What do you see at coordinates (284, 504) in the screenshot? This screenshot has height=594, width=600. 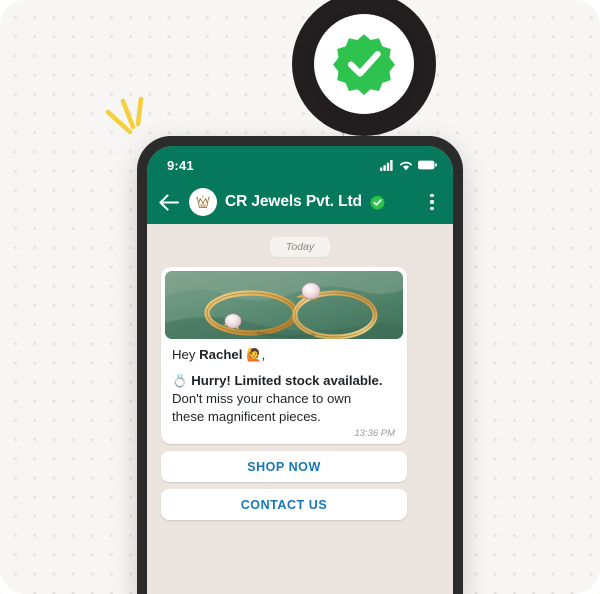 I see `contact-us-button: CONTACT US` at bounding box center [284, 504].